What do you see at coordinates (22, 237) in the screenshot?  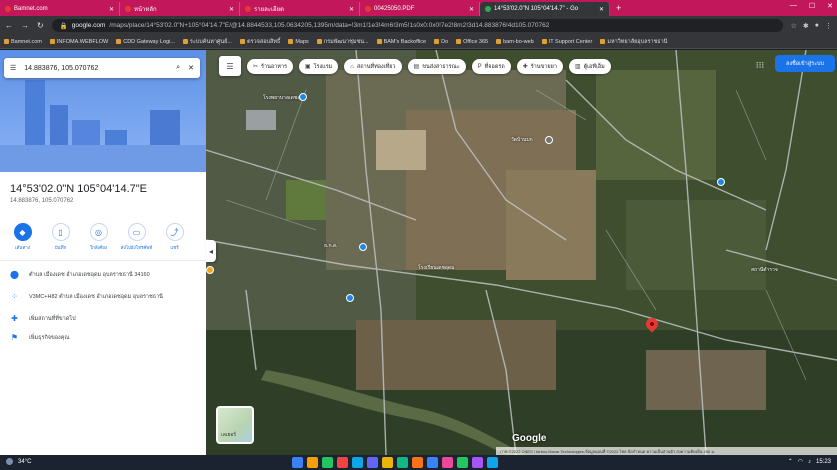 I see `action-directions-button: ◆ เส้นทาง` at bounding box center [22, 237].